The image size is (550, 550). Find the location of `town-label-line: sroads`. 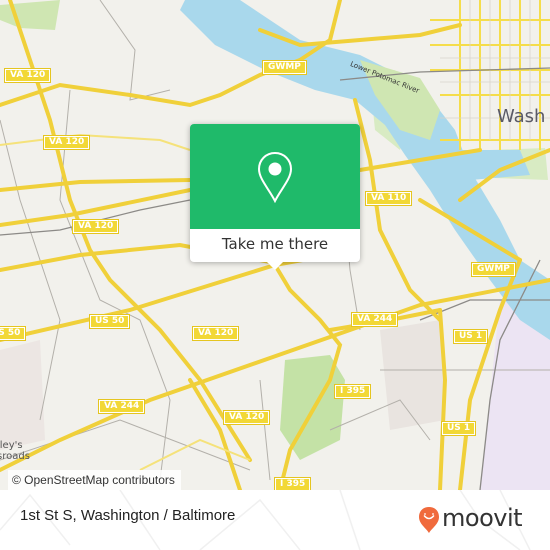

town-label-line: sroads is located at coordinates (15, 456).